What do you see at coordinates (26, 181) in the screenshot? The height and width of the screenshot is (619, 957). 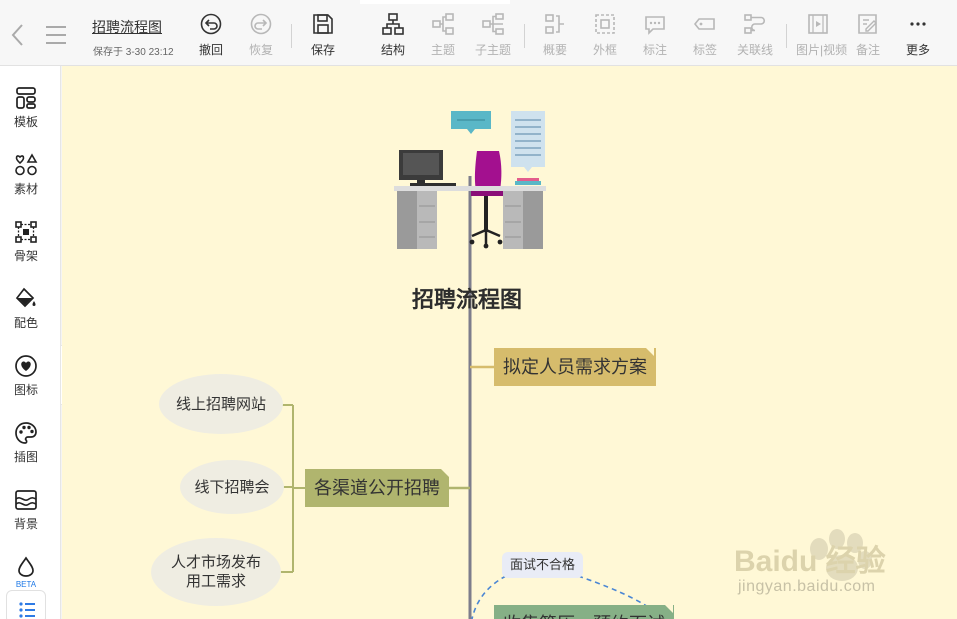 I see `sidebar-item-materials: 素材` at bounding box center [26, 181].